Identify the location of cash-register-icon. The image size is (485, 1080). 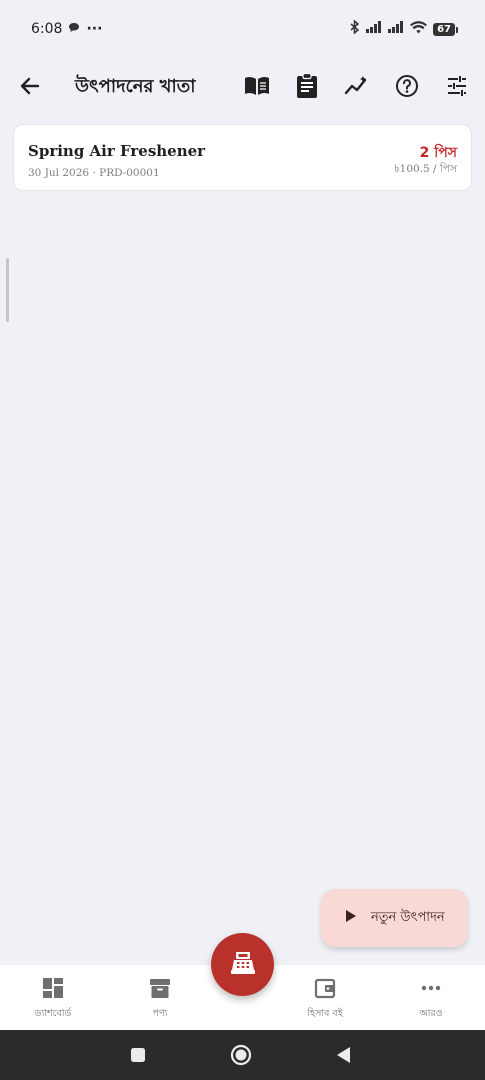
(243, 965).